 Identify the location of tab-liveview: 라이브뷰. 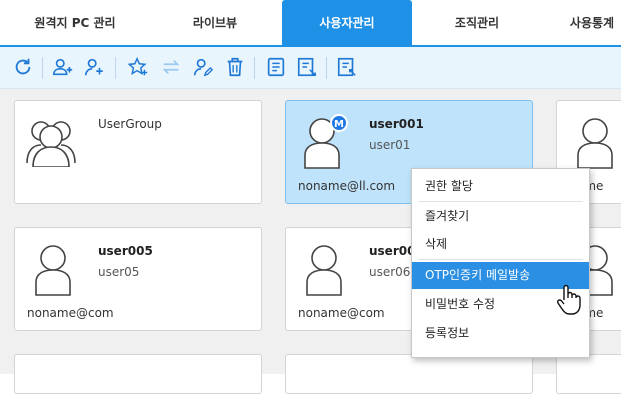
(215, 23).